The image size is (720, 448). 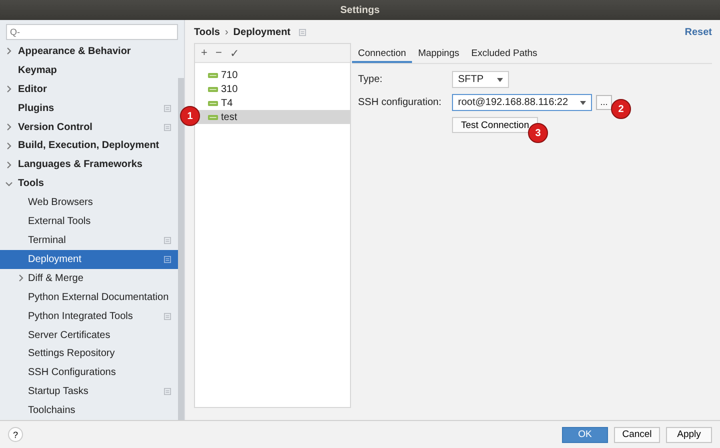 What do you see at coordinates (538, 133) in the screenshot?
I see `annotation-badge: 3` at bounding box center [538, 133].